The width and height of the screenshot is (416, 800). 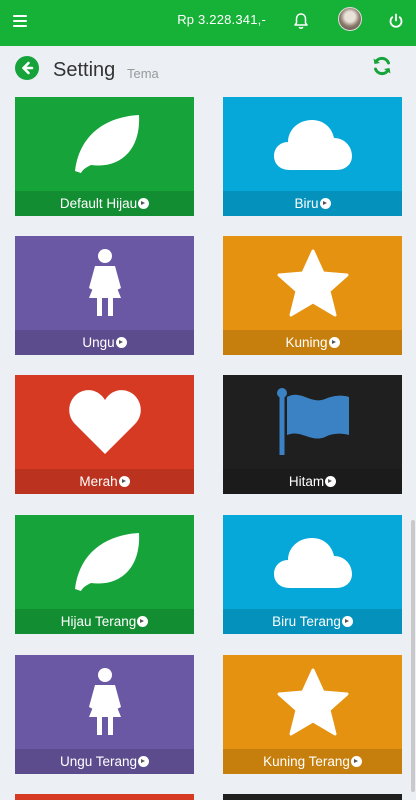 What do you see at coordinates (301, 21) in the screenshot?
I see `bell-icon` at bounding box center [301, 21].